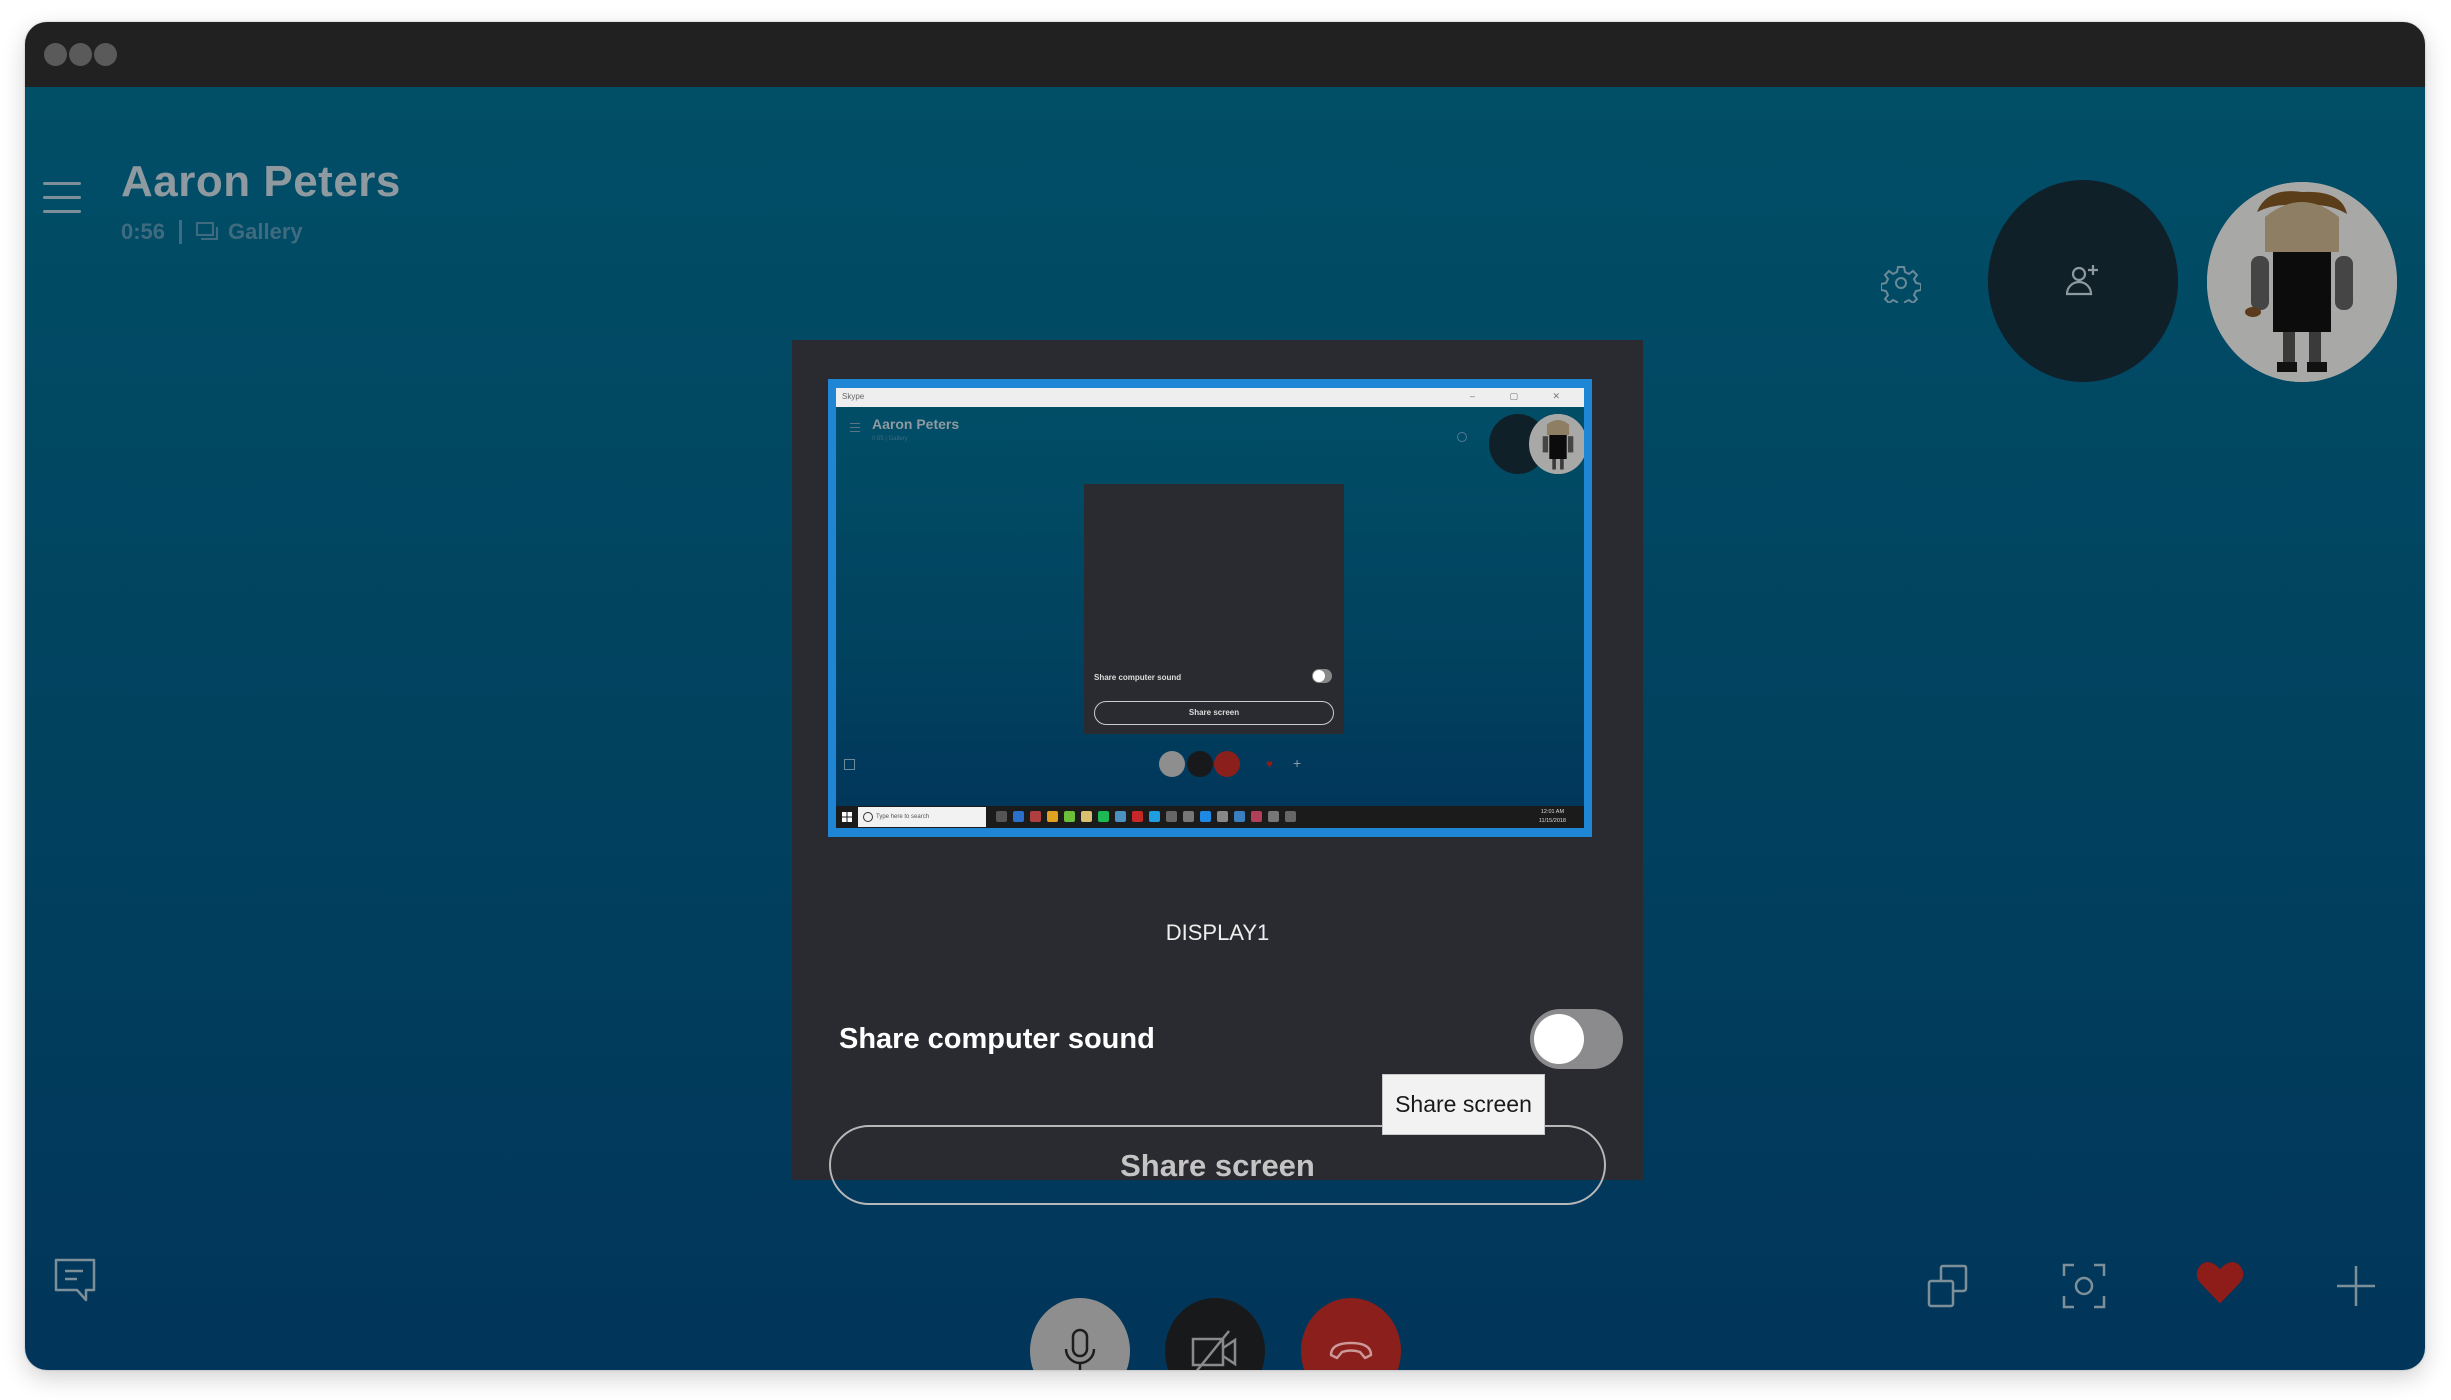  Describe the element at coordinates (80, 54) in the screenshot. I see `minimize-window-button` at that location.